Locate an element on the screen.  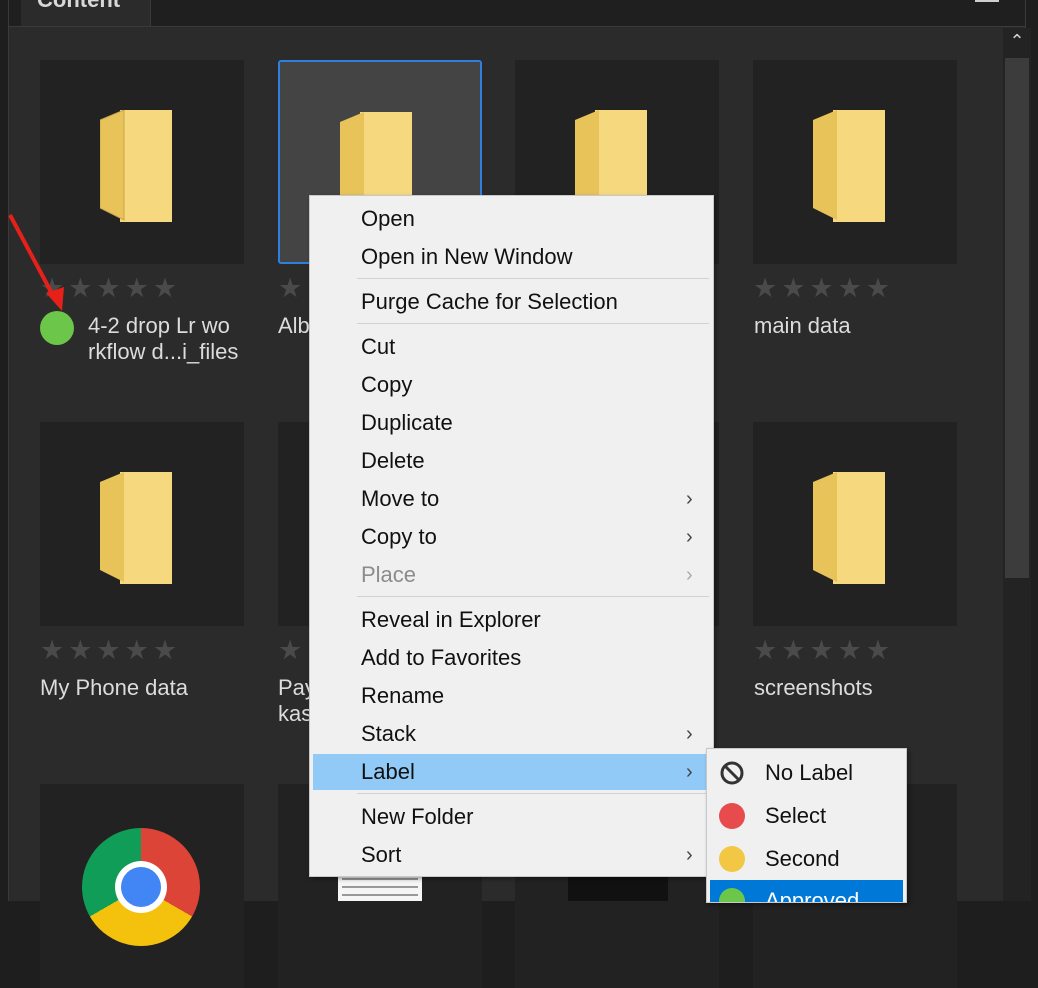
no-label-icon is located at coordinates (732, 773).